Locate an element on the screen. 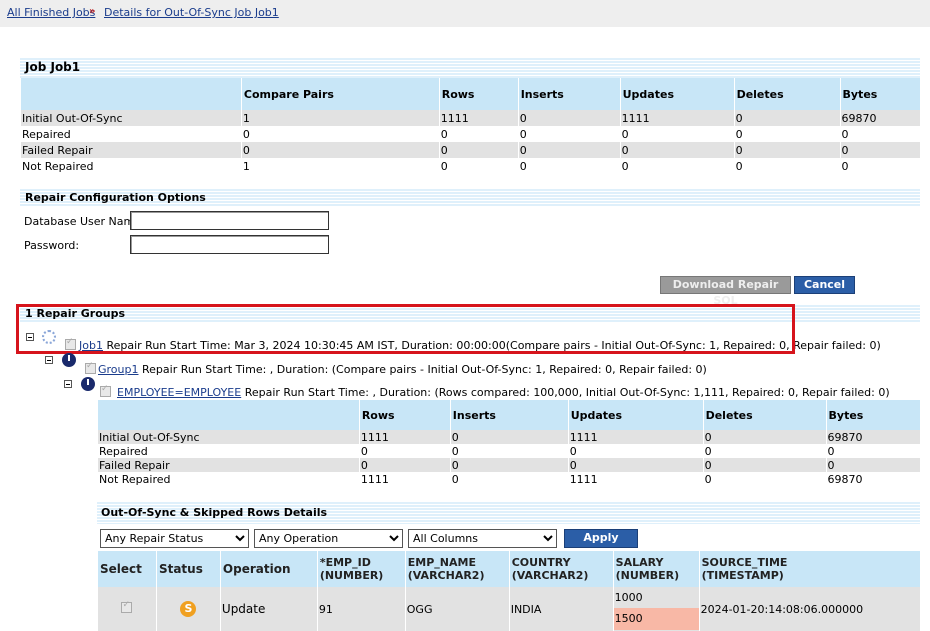 This screenshot has width=930, height=631. col-header-operation: Operation is located at coordinates (268, 569).